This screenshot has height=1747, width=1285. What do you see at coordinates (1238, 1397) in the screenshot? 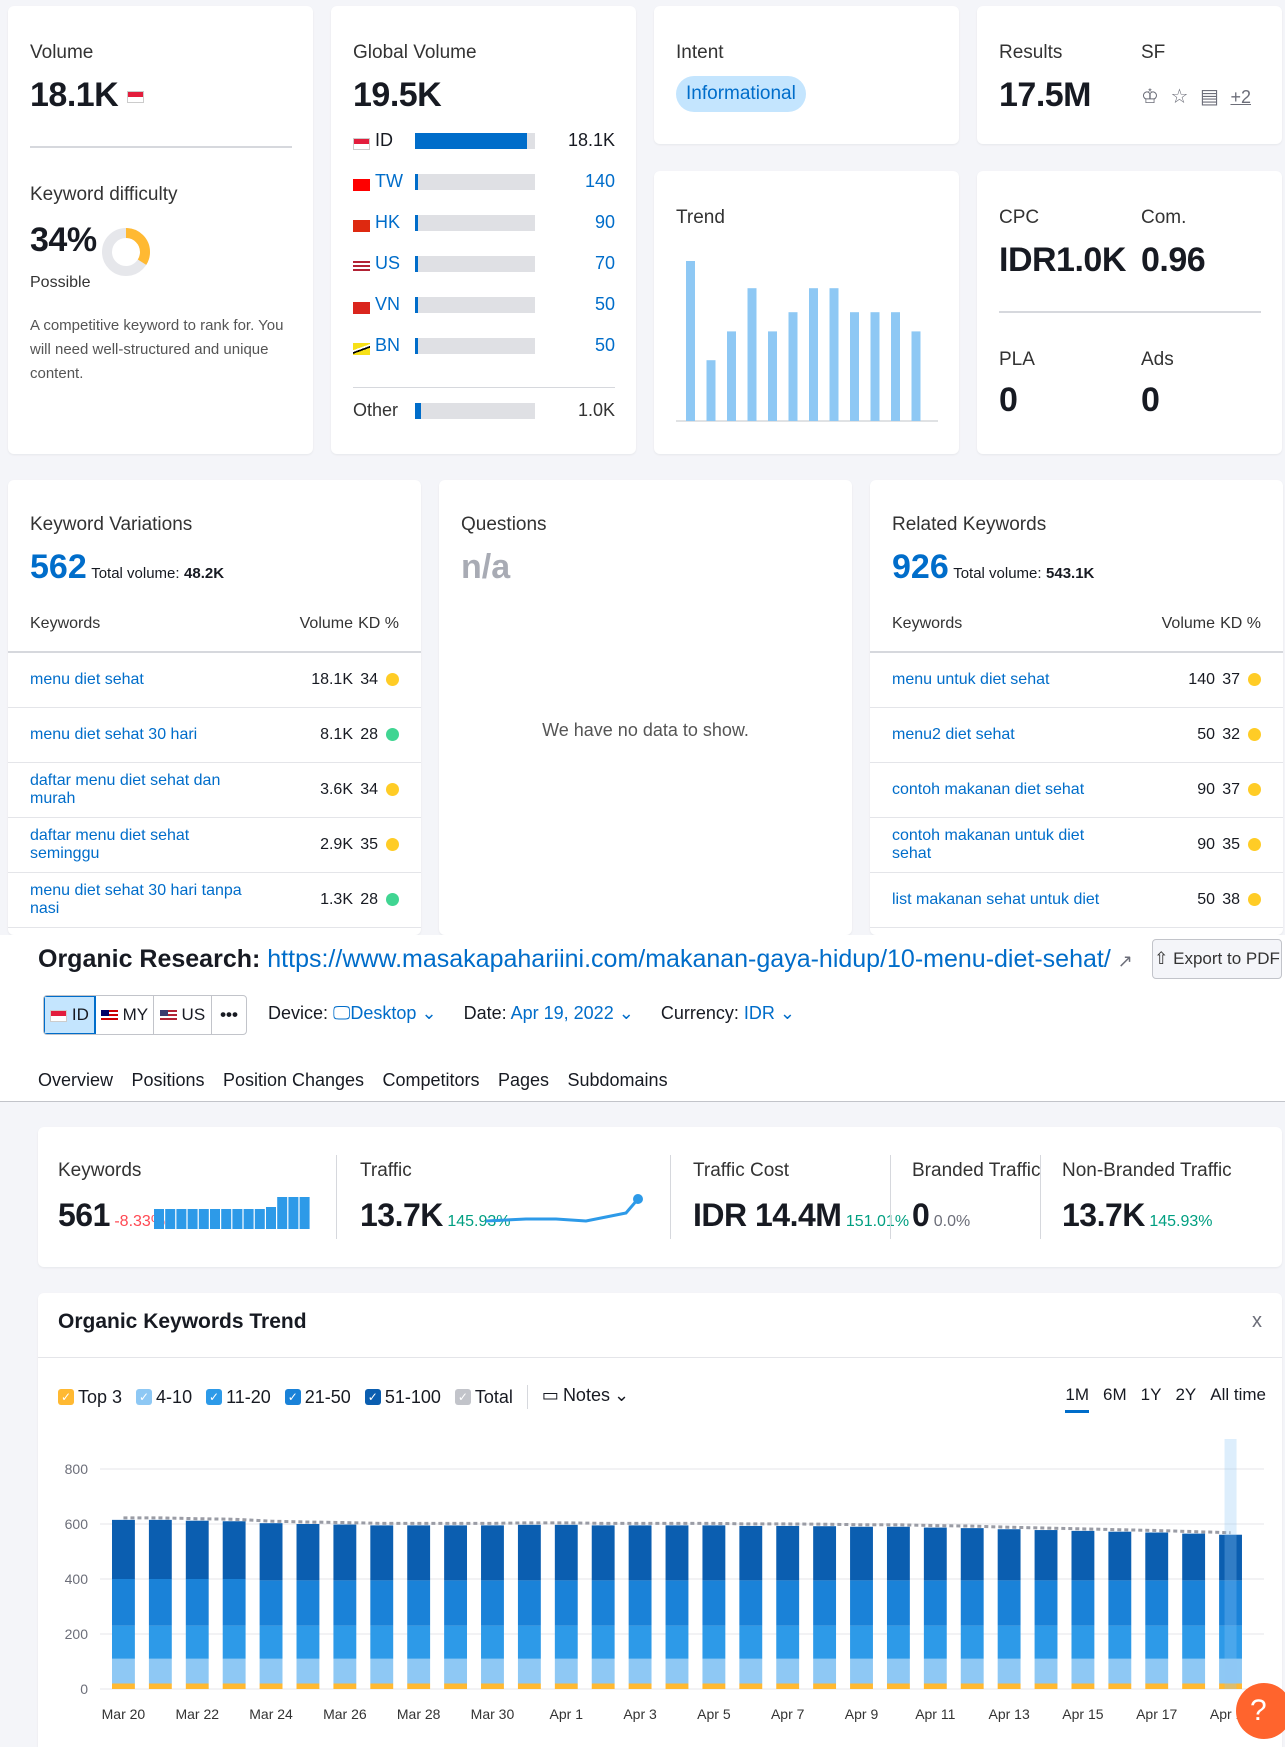
I see `range-all-time: All time` at bounding box center [1238, 1397].